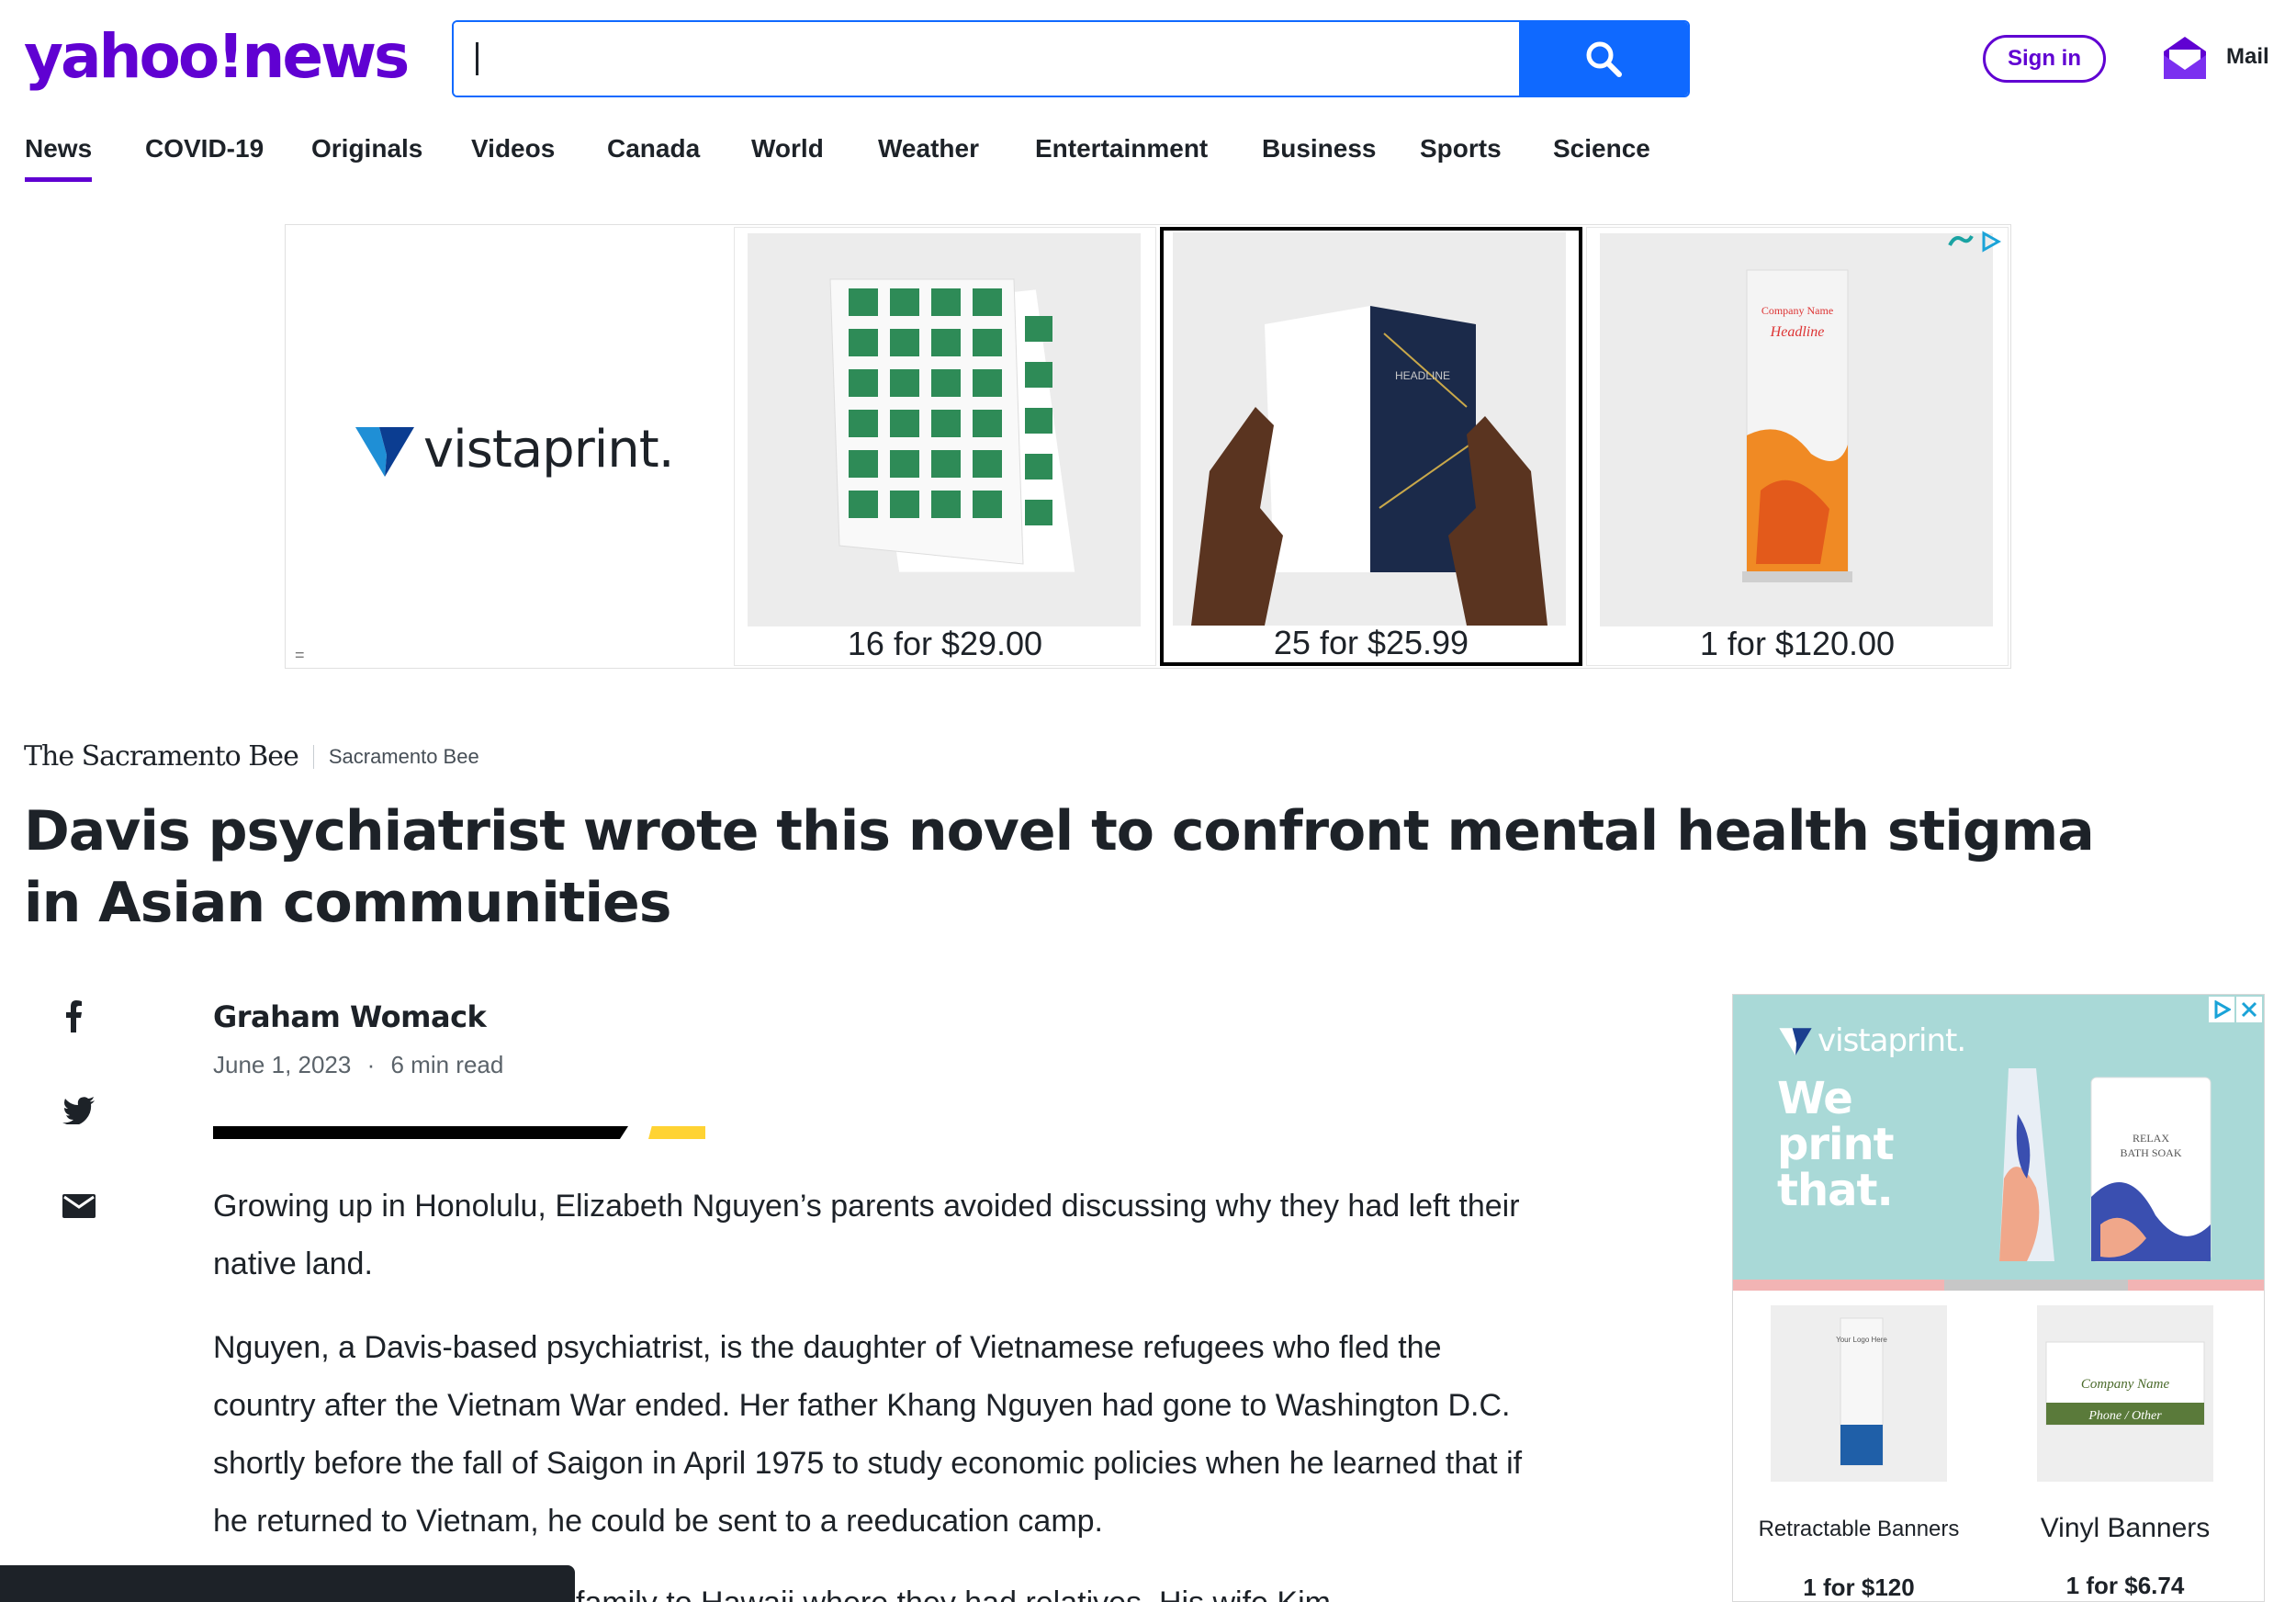 The height and width of the screenshot is (1602, 2296). What do you see at coordinates (989, 59) in the screenshot?
I see `search-input` at bounding box center [989, 59].